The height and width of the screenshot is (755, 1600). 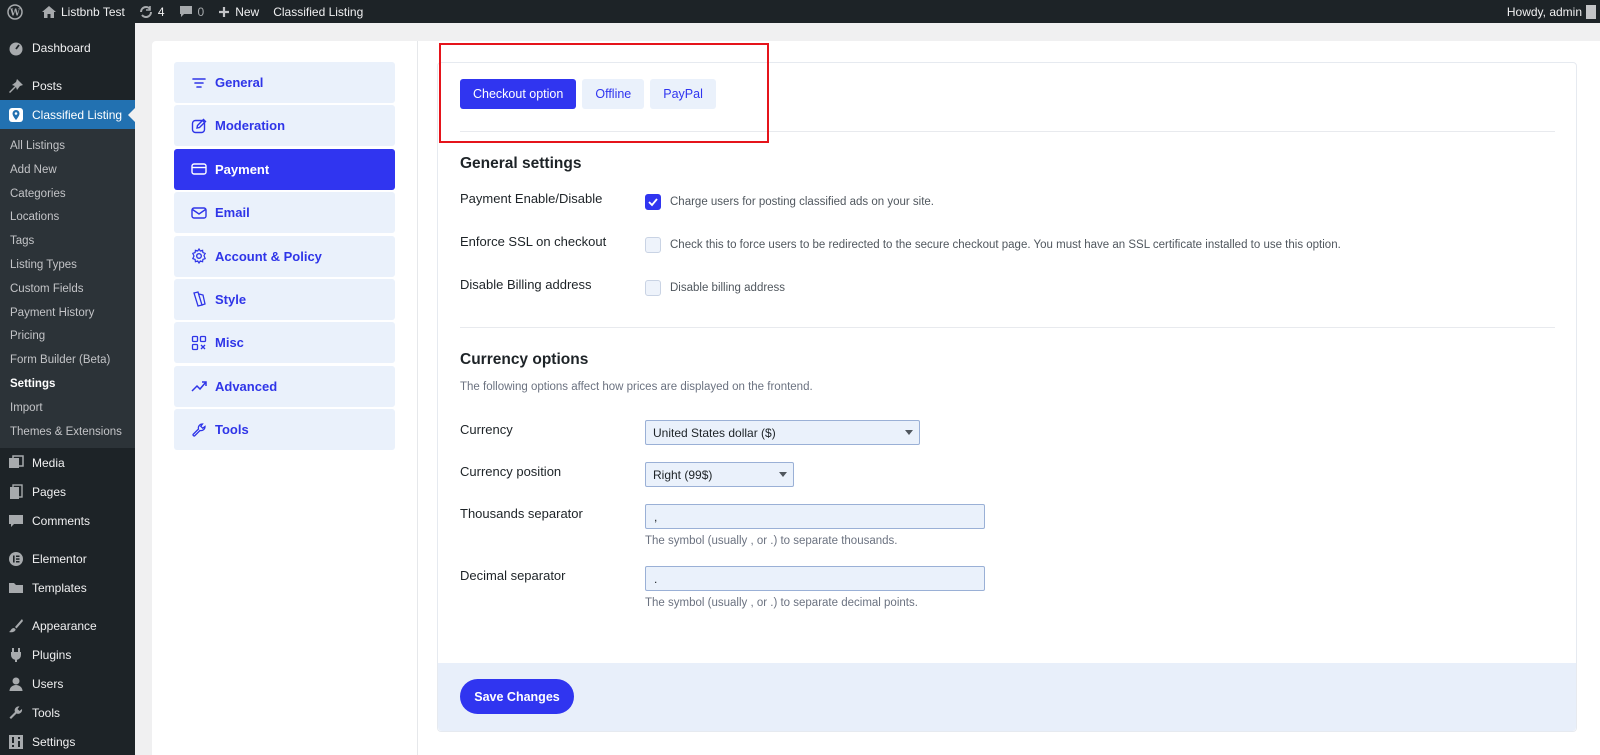 I want to click on wordpress-logo-icon: W, so click(x=17, y=11).